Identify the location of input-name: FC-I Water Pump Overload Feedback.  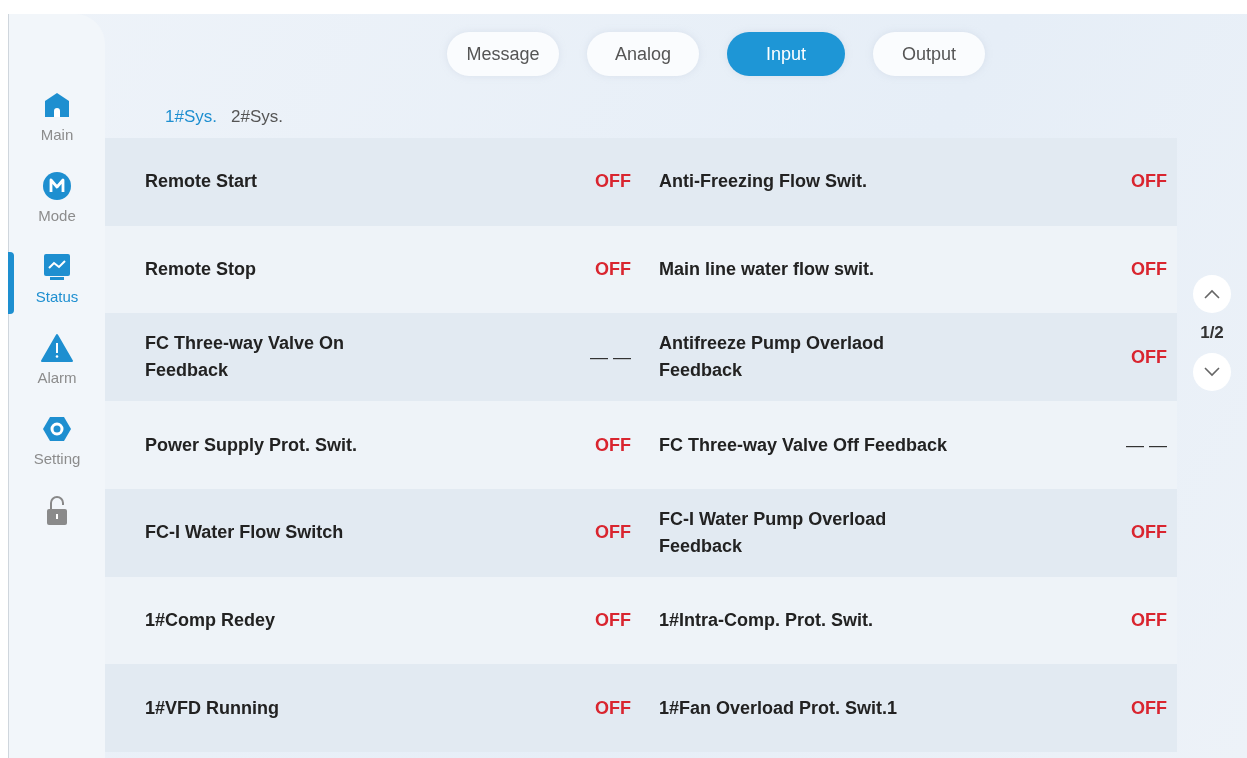
(773, 532).